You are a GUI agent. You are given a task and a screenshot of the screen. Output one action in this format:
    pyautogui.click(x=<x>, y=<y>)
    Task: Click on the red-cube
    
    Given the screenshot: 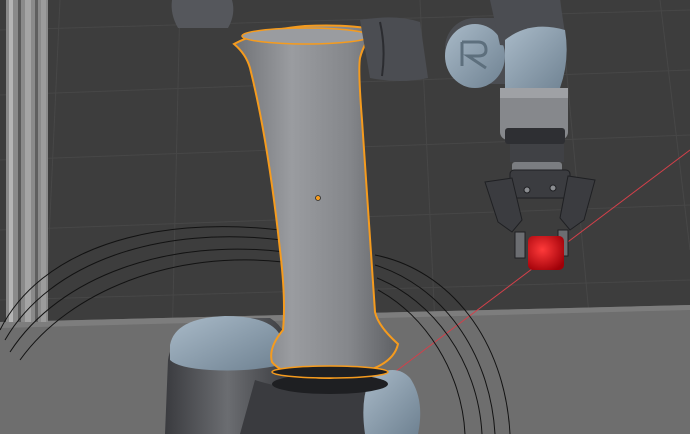 What is the action you would take?
    pyautogui.click(x=546, y=253)
    